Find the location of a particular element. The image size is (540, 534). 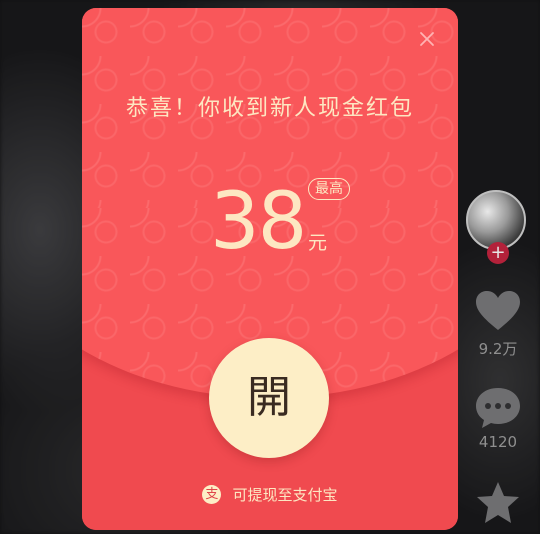

withdraw-note-text: 可提现至支付宝 is located at coordinates (285, 495).